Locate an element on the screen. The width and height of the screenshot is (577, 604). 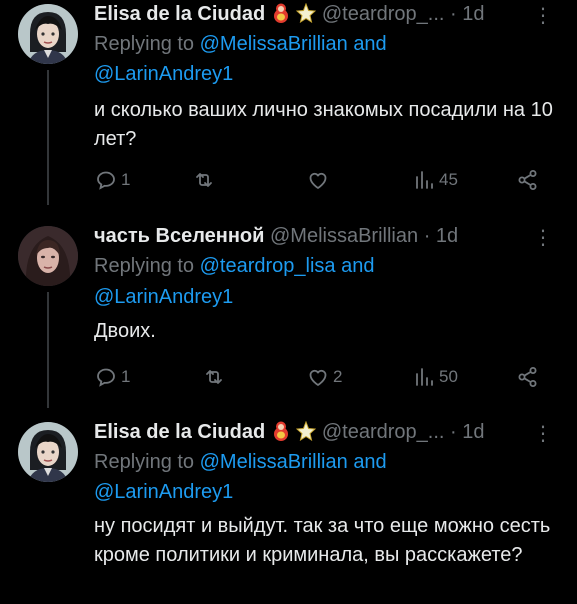
replying-to: Replying to @teardrop_lisa and is located at coordinates (234, 266).